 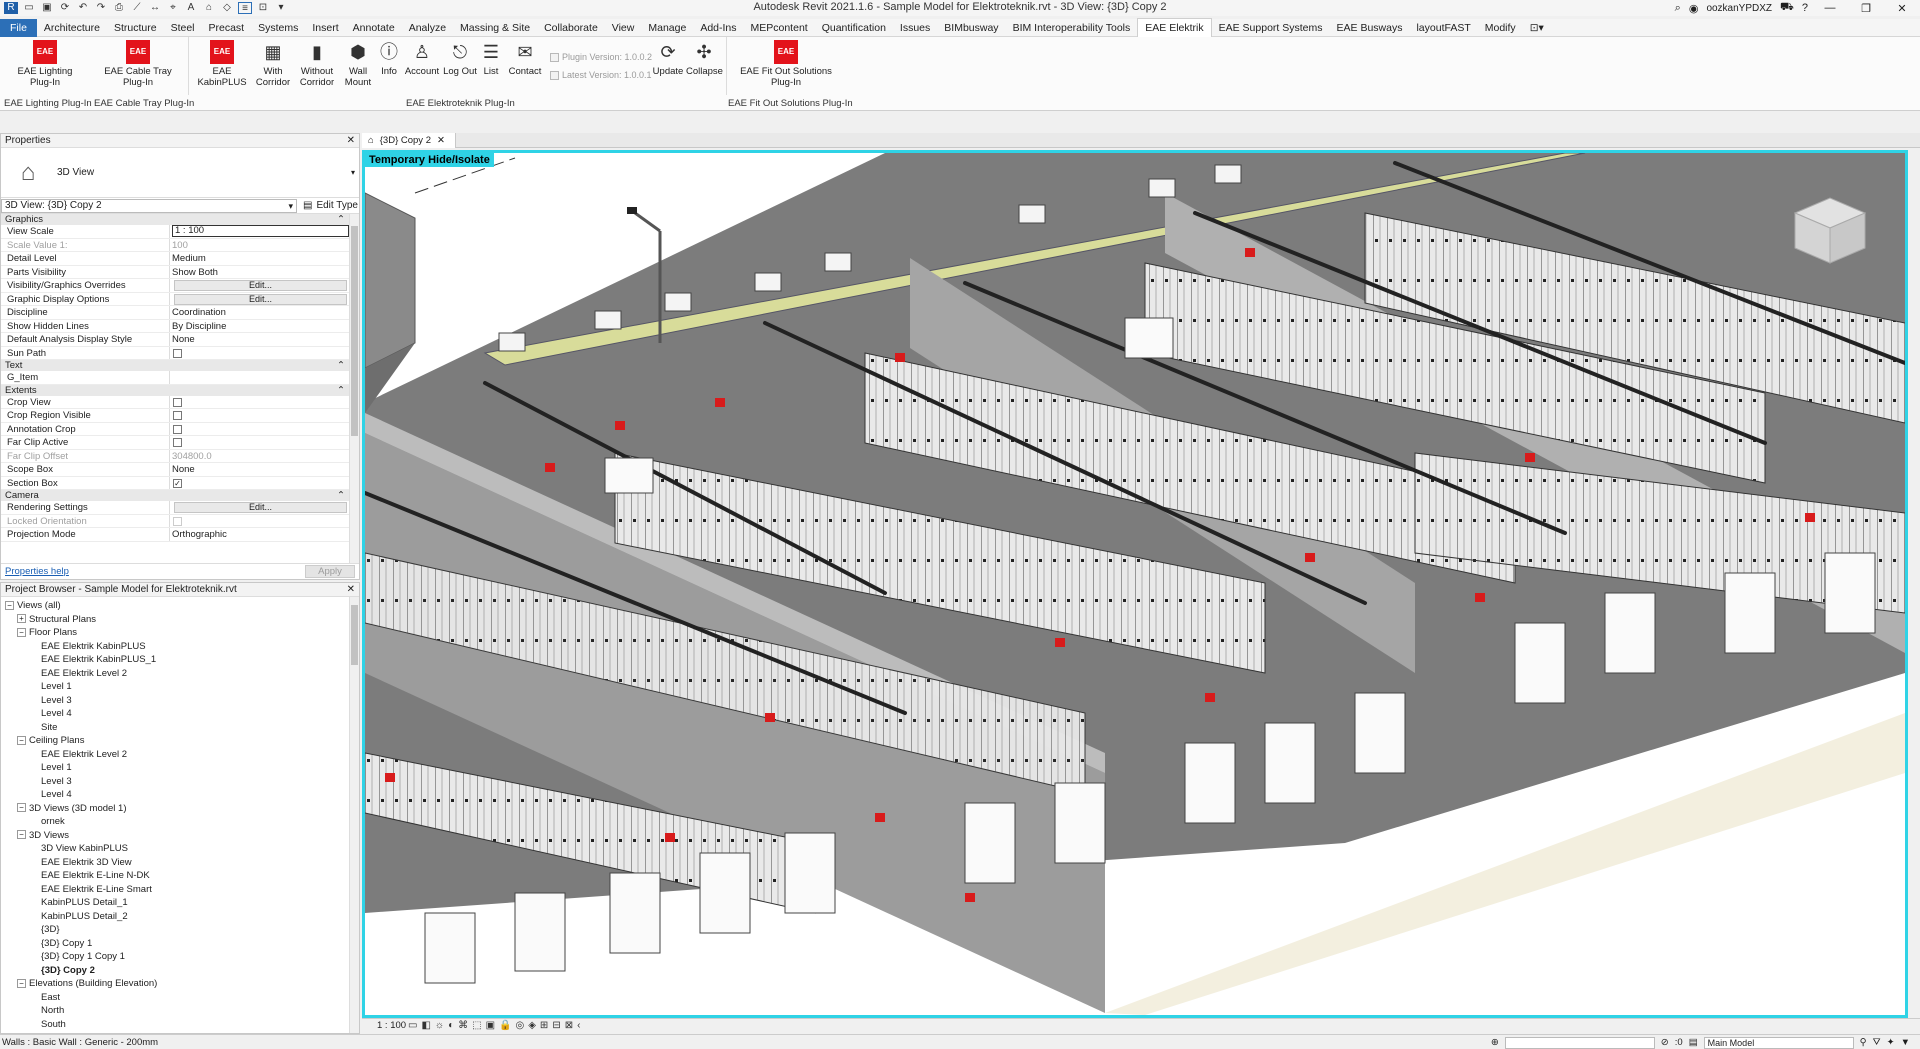 What do you see at coordinates (259, 312) in the screenshot?
I see `prop-value: Coordination` at bounding box center [259, 312].